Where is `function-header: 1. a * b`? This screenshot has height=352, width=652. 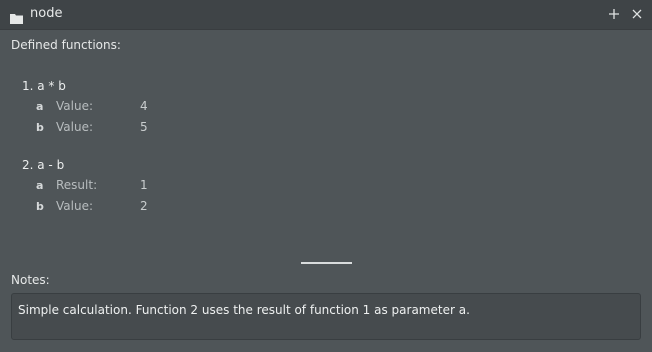 function-header: 1. a * b is located at coordinates (44, 86).